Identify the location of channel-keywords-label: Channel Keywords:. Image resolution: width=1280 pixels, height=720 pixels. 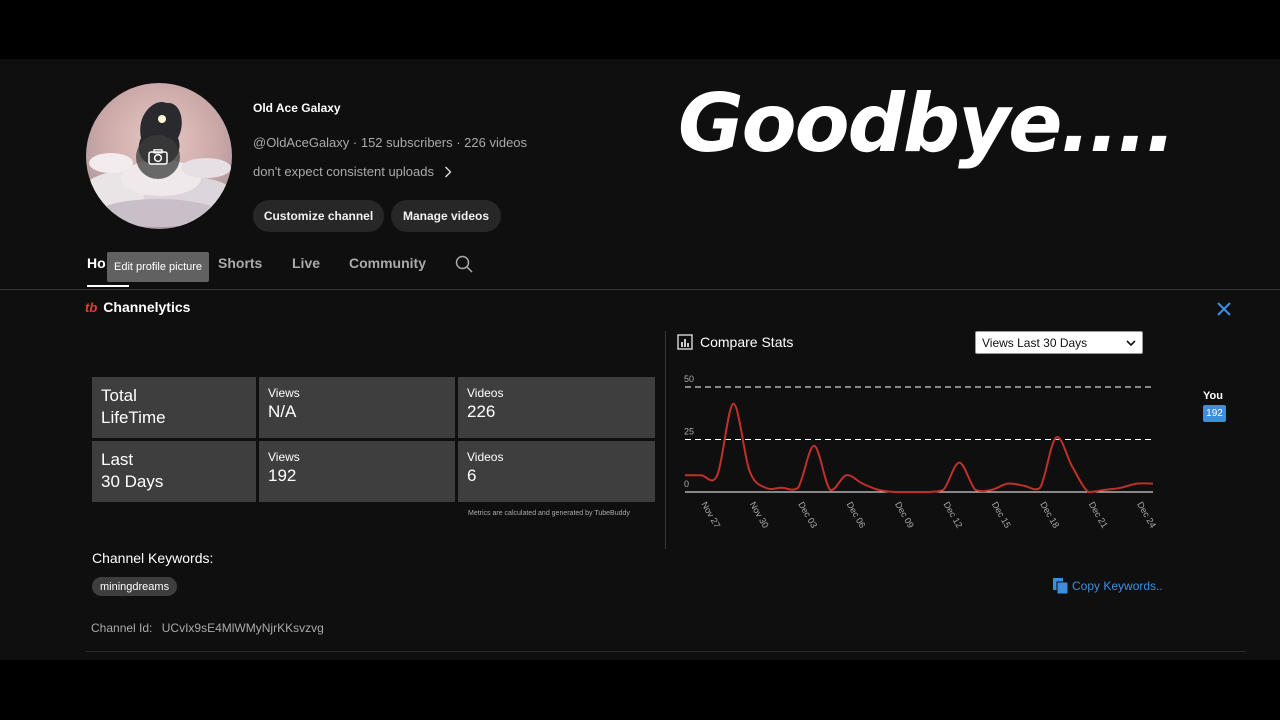
(153, 558).